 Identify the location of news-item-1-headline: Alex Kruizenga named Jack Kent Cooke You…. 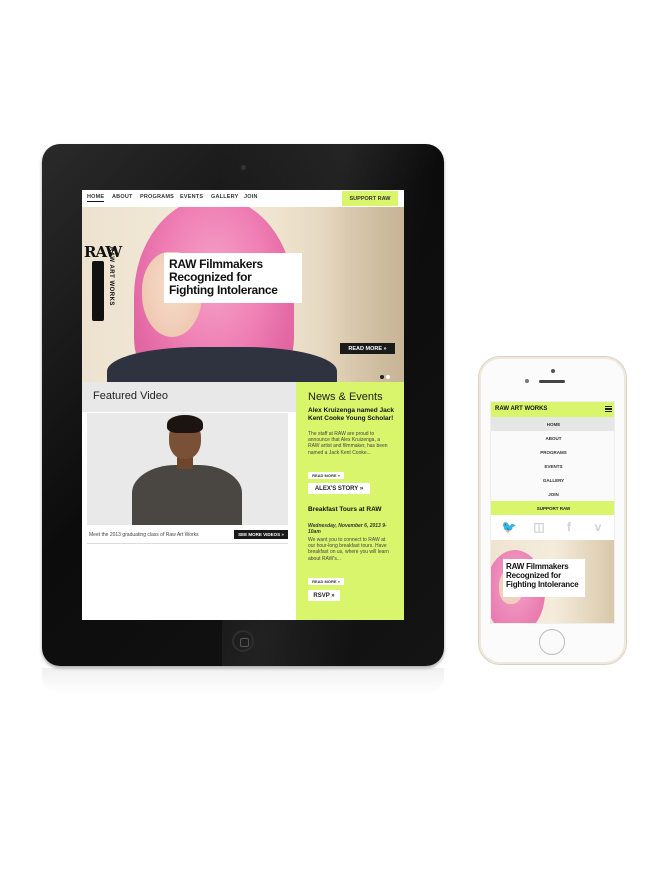
(353, 414).